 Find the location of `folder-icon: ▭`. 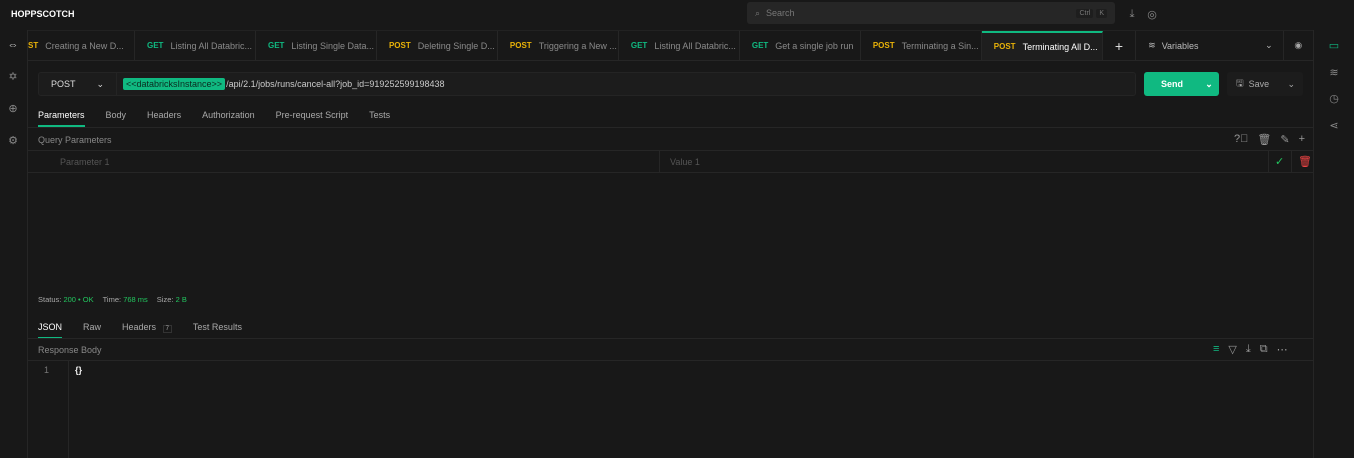

folder-icon: ▭ is located at coordinates (1334, 45).